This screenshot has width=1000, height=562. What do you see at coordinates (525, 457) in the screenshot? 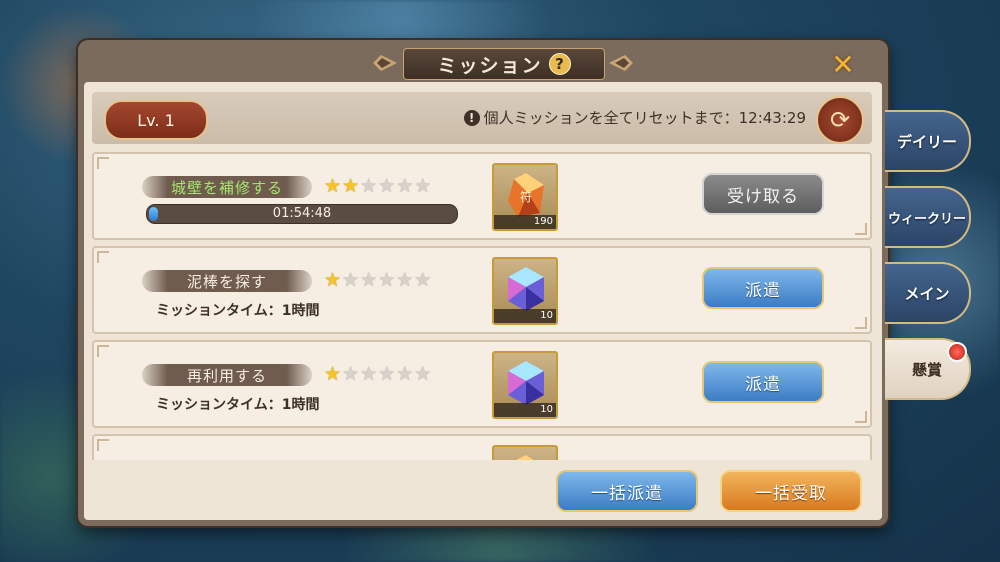
I see `orange-crystal-icon` at bounding box center [525, 457].